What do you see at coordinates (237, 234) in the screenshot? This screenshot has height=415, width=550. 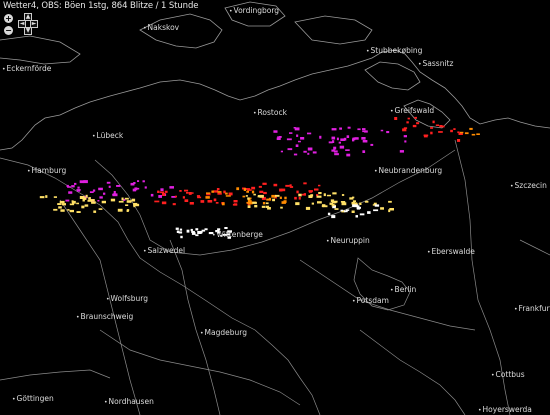 I see `city-label: Wittenberge` at bounding box center [237, 234].